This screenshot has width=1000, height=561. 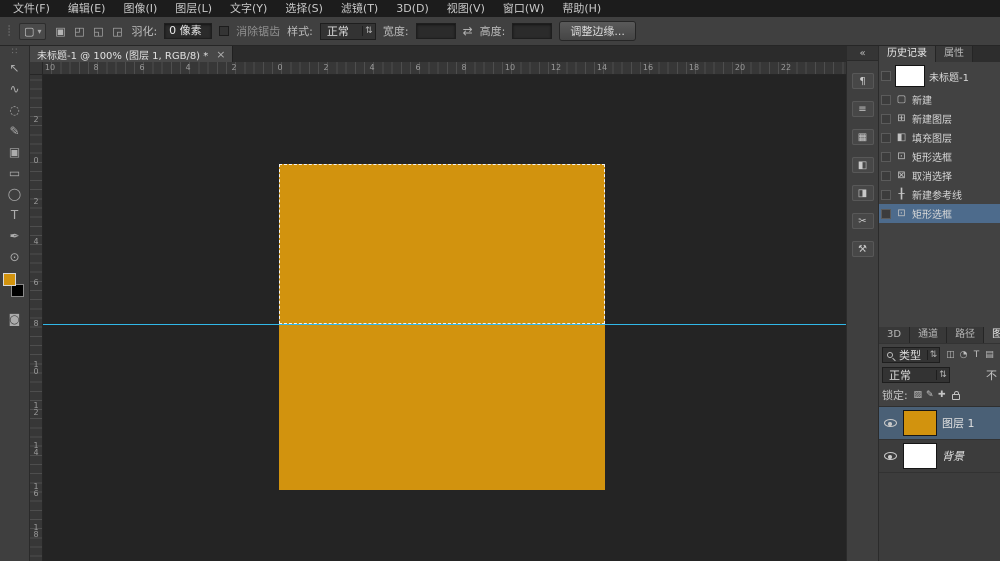 I want to click on width-input, so click(x=435, y=31).